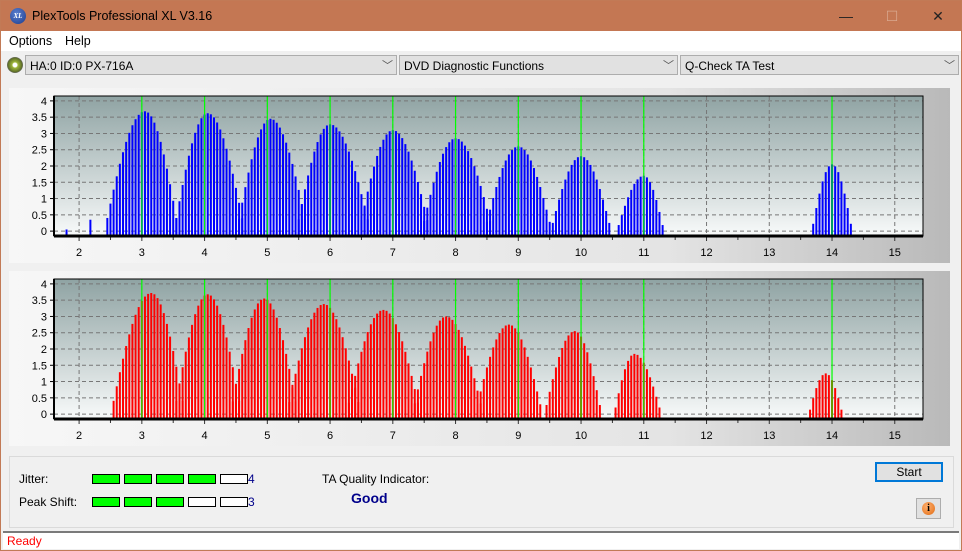 This screenshot has height=551, width=962. What do you see at coordinates (34, 479) in the screenshot?
I see `jitter-label: Jitter:` at bounding box center [34, 479].